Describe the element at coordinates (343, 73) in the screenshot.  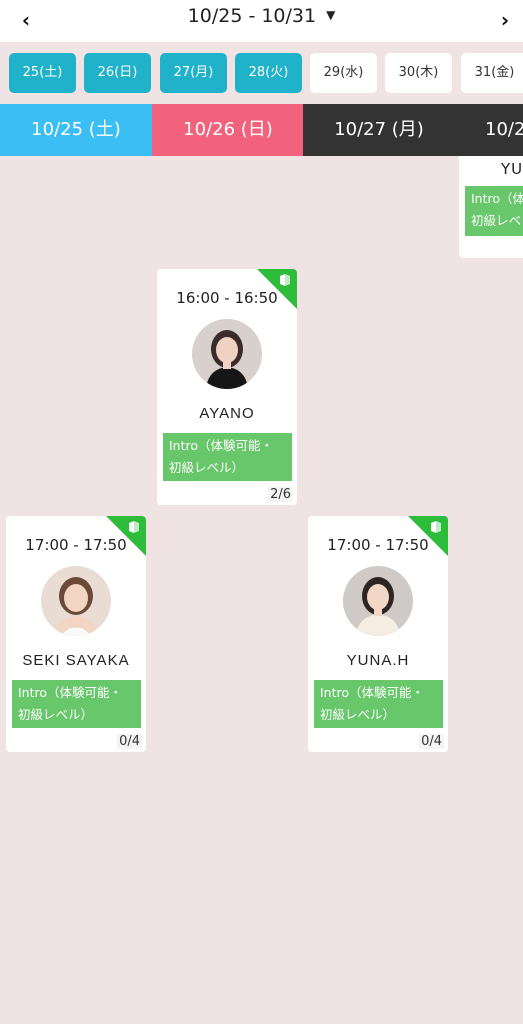
I see `day-chip: 29(水)` at that location.